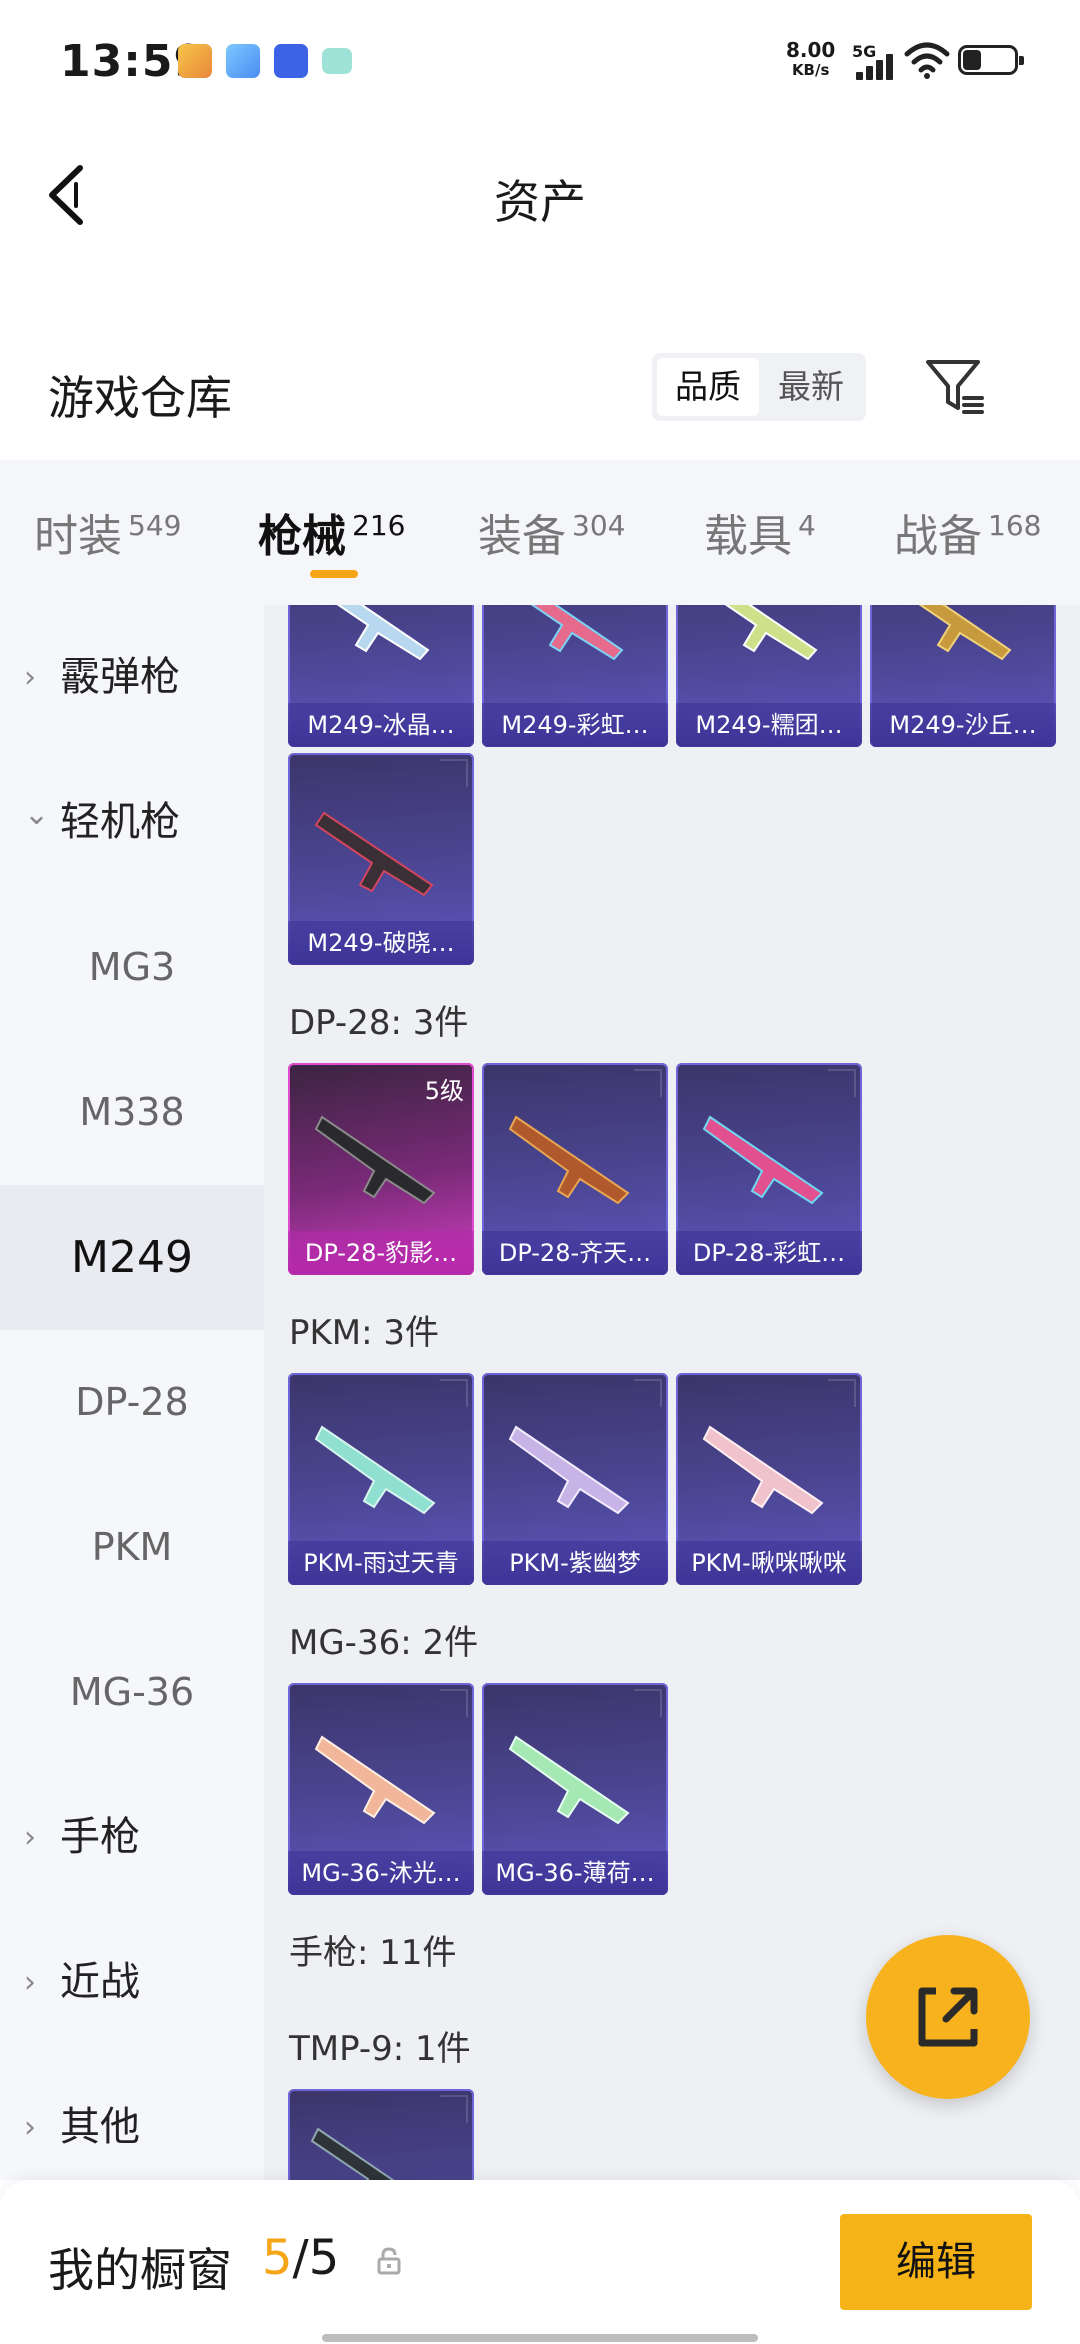 This screenshot has height=2344, width=1080. I want to click on item-name: PKM-啾咪啾咪, so click(769, 1563).